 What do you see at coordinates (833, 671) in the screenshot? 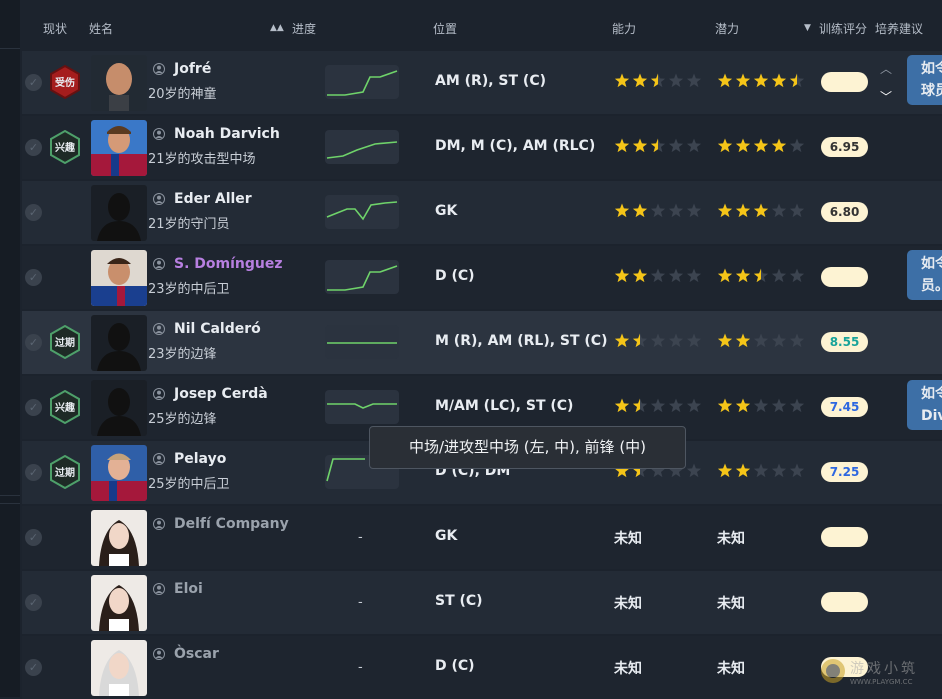
I see `watermark-emblem-icon` at bounding box center [833, 671].